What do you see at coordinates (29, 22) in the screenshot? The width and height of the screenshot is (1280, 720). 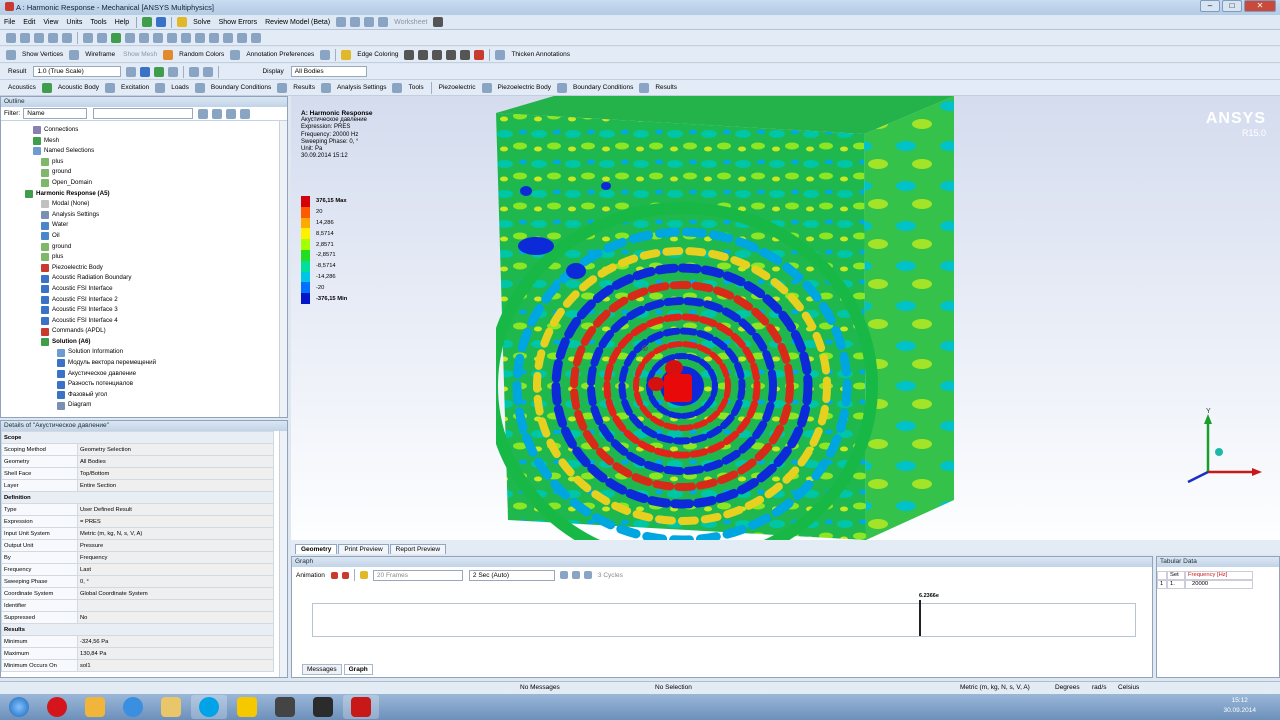 I see `menu-edit: Edit` at bounding box center [29, 22].